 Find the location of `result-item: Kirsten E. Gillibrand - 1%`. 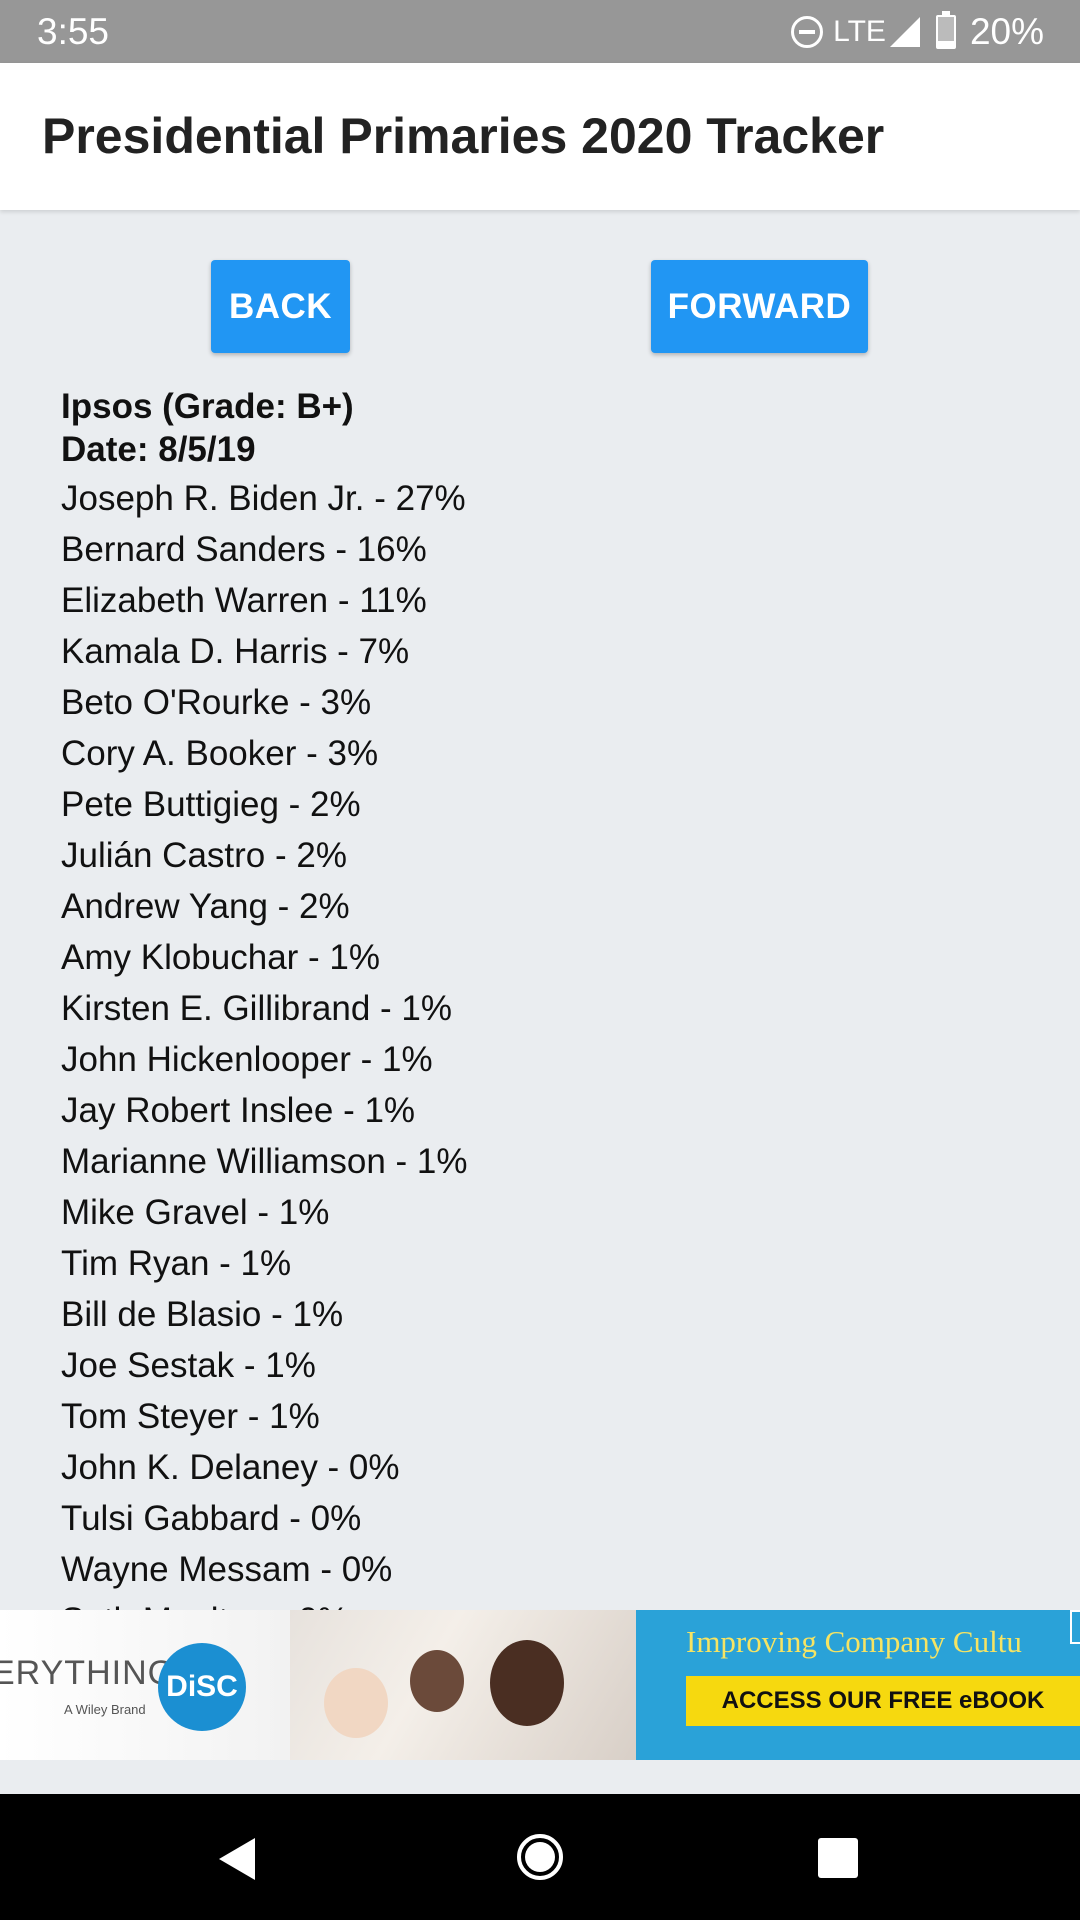

result-item: Kirsten E. Gillibrand - 1% is located at coordinates (256, 1008).